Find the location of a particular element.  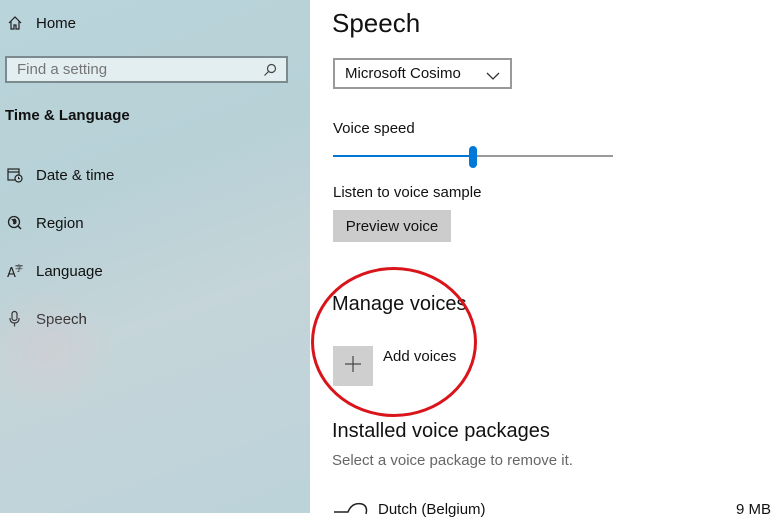

sidebar-item-region: Region is located at coordinates (42, 223).